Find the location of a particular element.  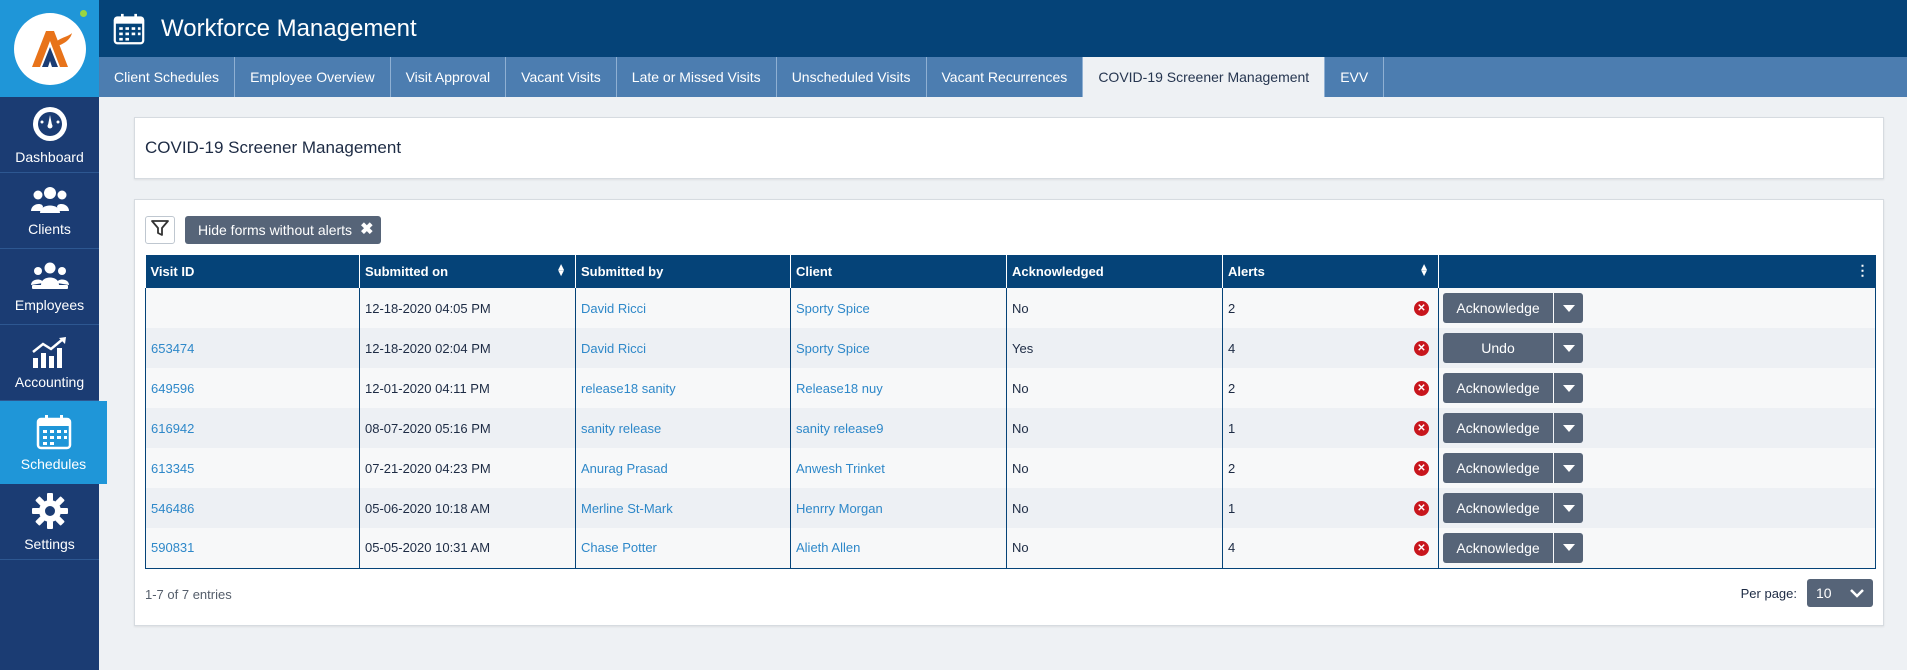

tab-late-or-missed-visits: Late or Missed Visits is located at coordinates (697, 77).